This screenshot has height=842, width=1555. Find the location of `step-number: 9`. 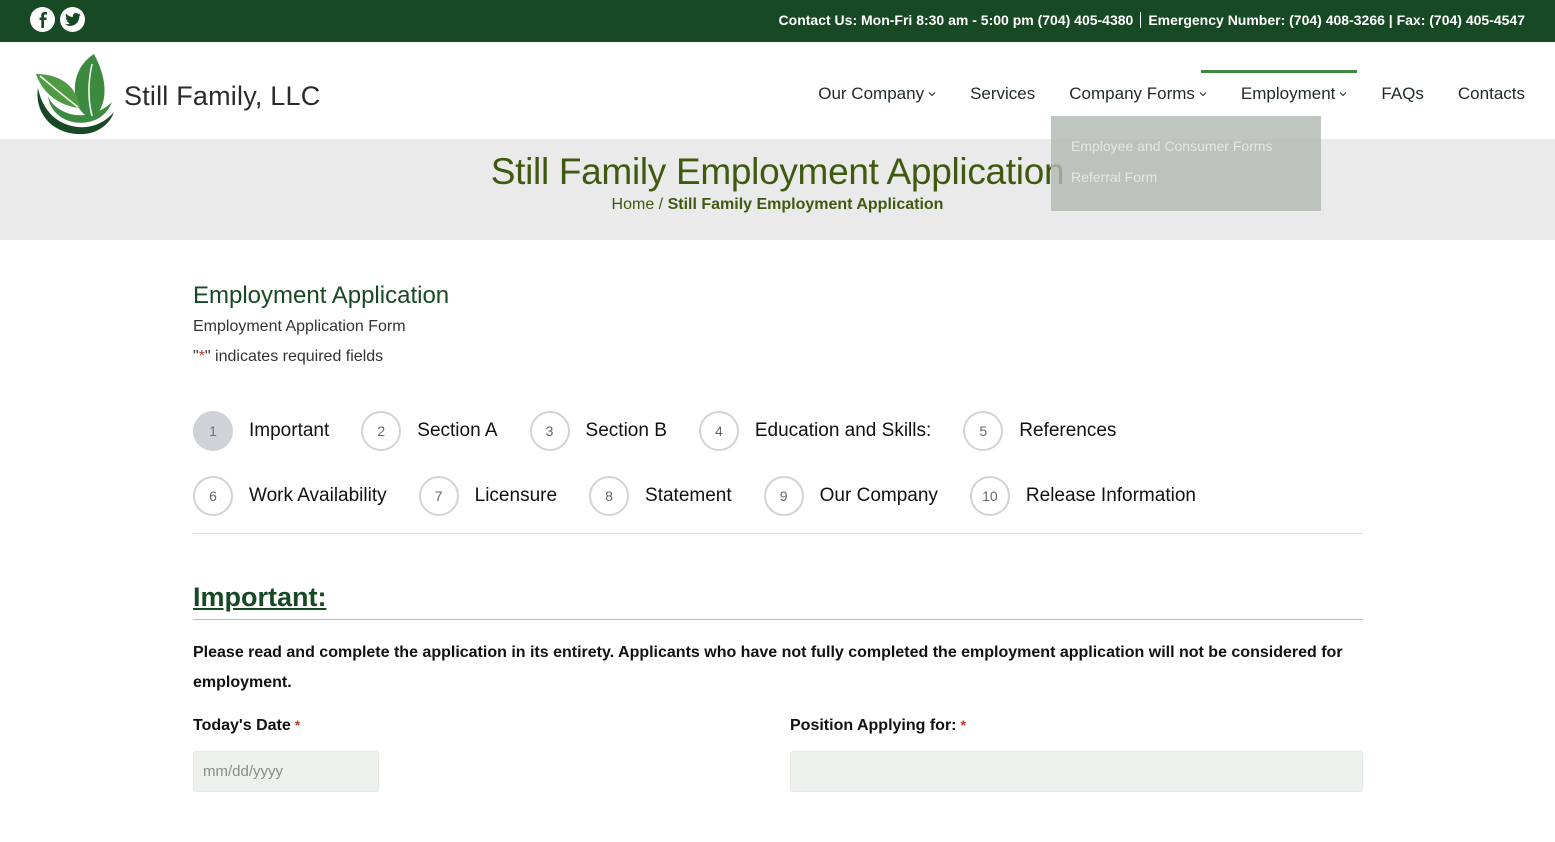

step-number: 9 is located at coordinates (783, 496).